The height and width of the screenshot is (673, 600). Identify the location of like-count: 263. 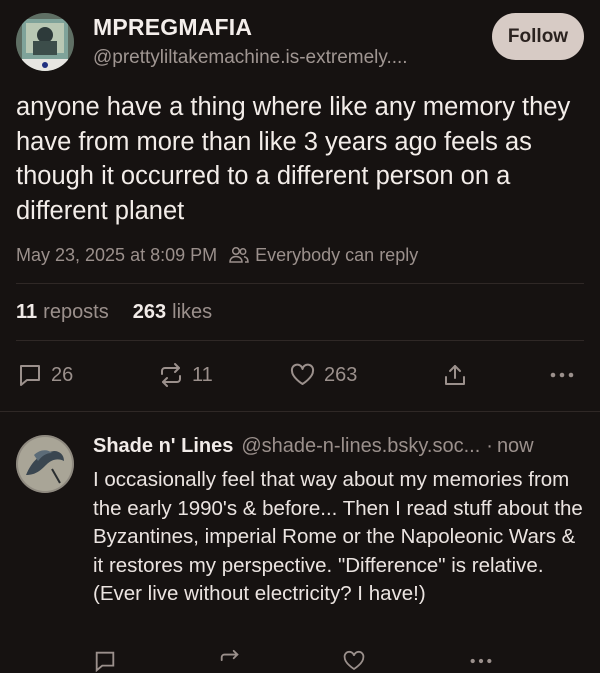
(341, 374).